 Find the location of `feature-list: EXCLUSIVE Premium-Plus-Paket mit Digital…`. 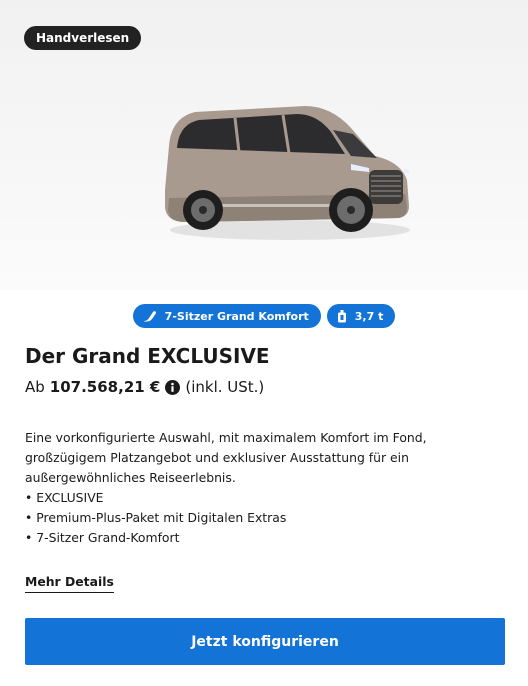

feature-list: EXCLUSIVE Premium-Plus-Paket mit Digital… is located at coordinates (265, 518).